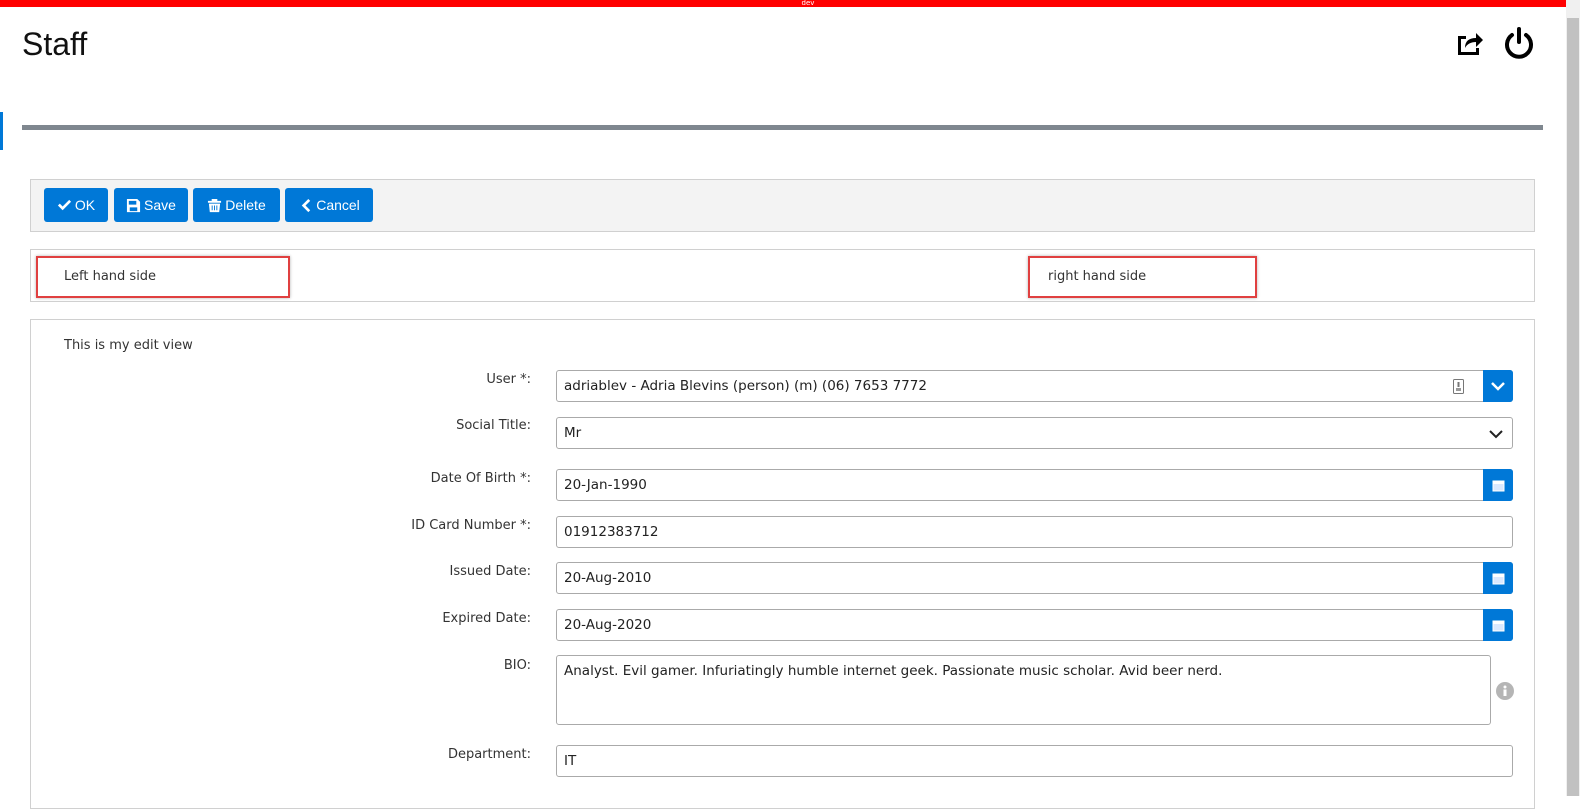 This screenshot has height=809, width=1580. I want to click on issued-calendar-button, so click(1498, 578).